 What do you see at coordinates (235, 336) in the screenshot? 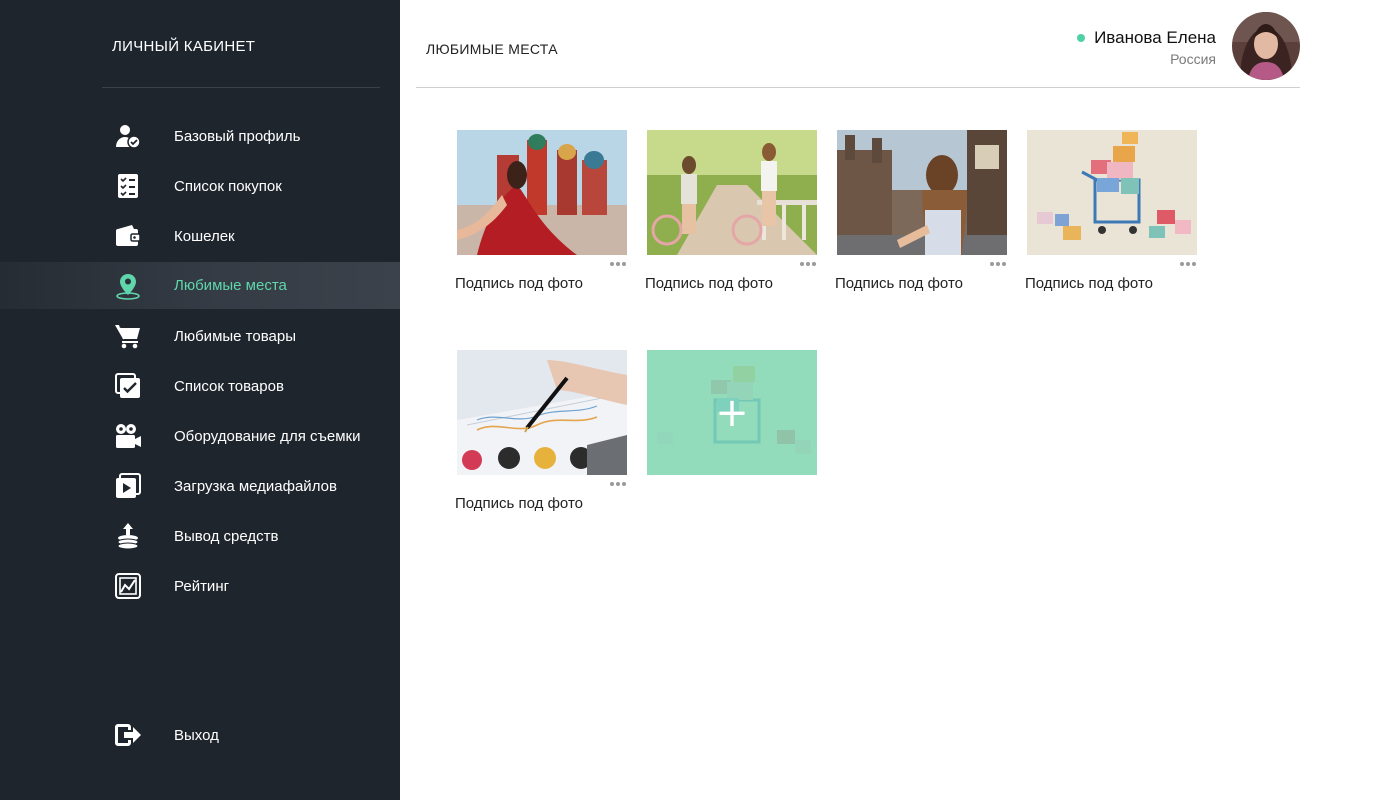
I see `sidebar-item-label: Любимые товары` at bounding box center [235, 336].